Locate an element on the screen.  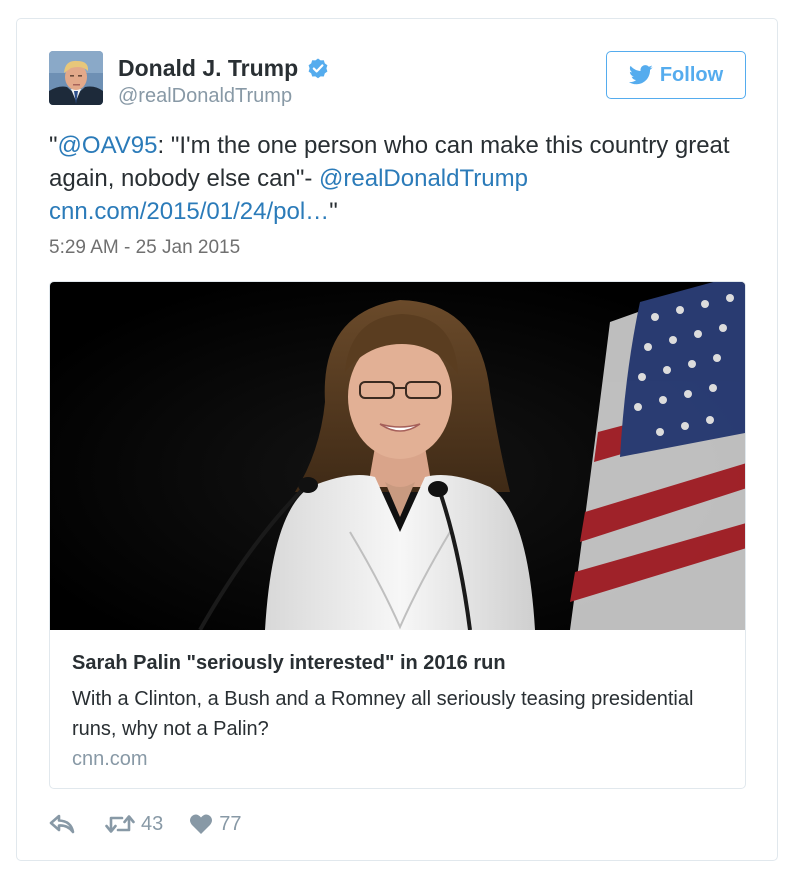
reply-button is located at coordinates (62, 824).